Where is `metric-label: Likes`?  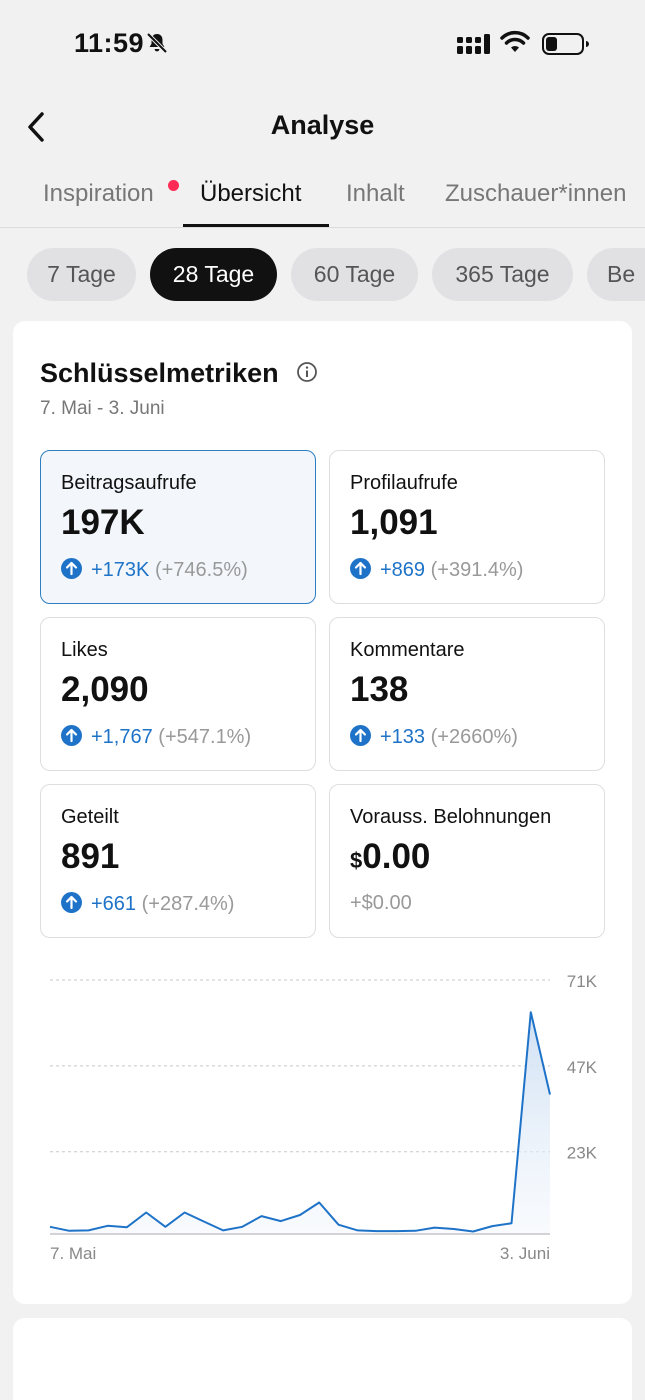 metric-label: Likes is located at coordinates (84, 650).